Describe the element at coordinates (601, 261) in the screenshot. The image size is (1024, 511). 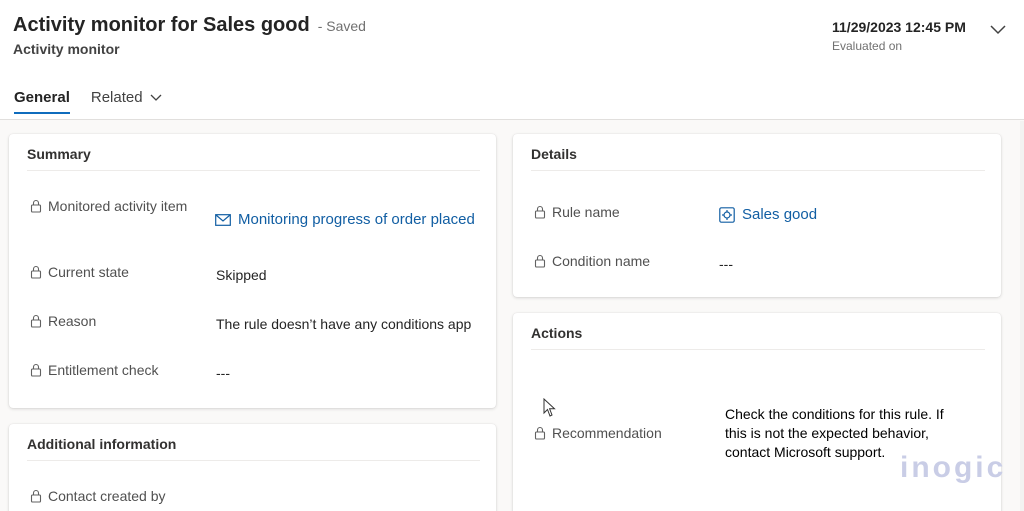
I see `condition-name-label-text: Condition name` at that location.